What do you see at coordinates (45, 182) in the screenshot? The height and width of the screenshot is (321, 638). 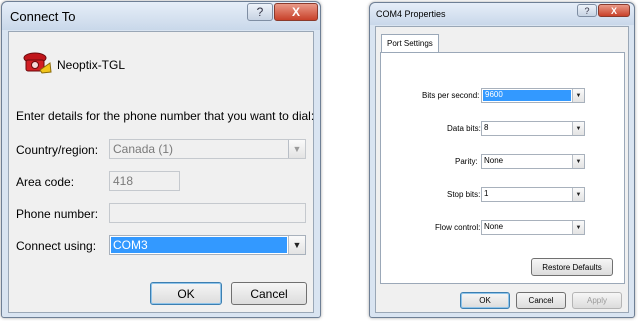 I see `area-code-label: Area code:` at bounding box center [45, 182].